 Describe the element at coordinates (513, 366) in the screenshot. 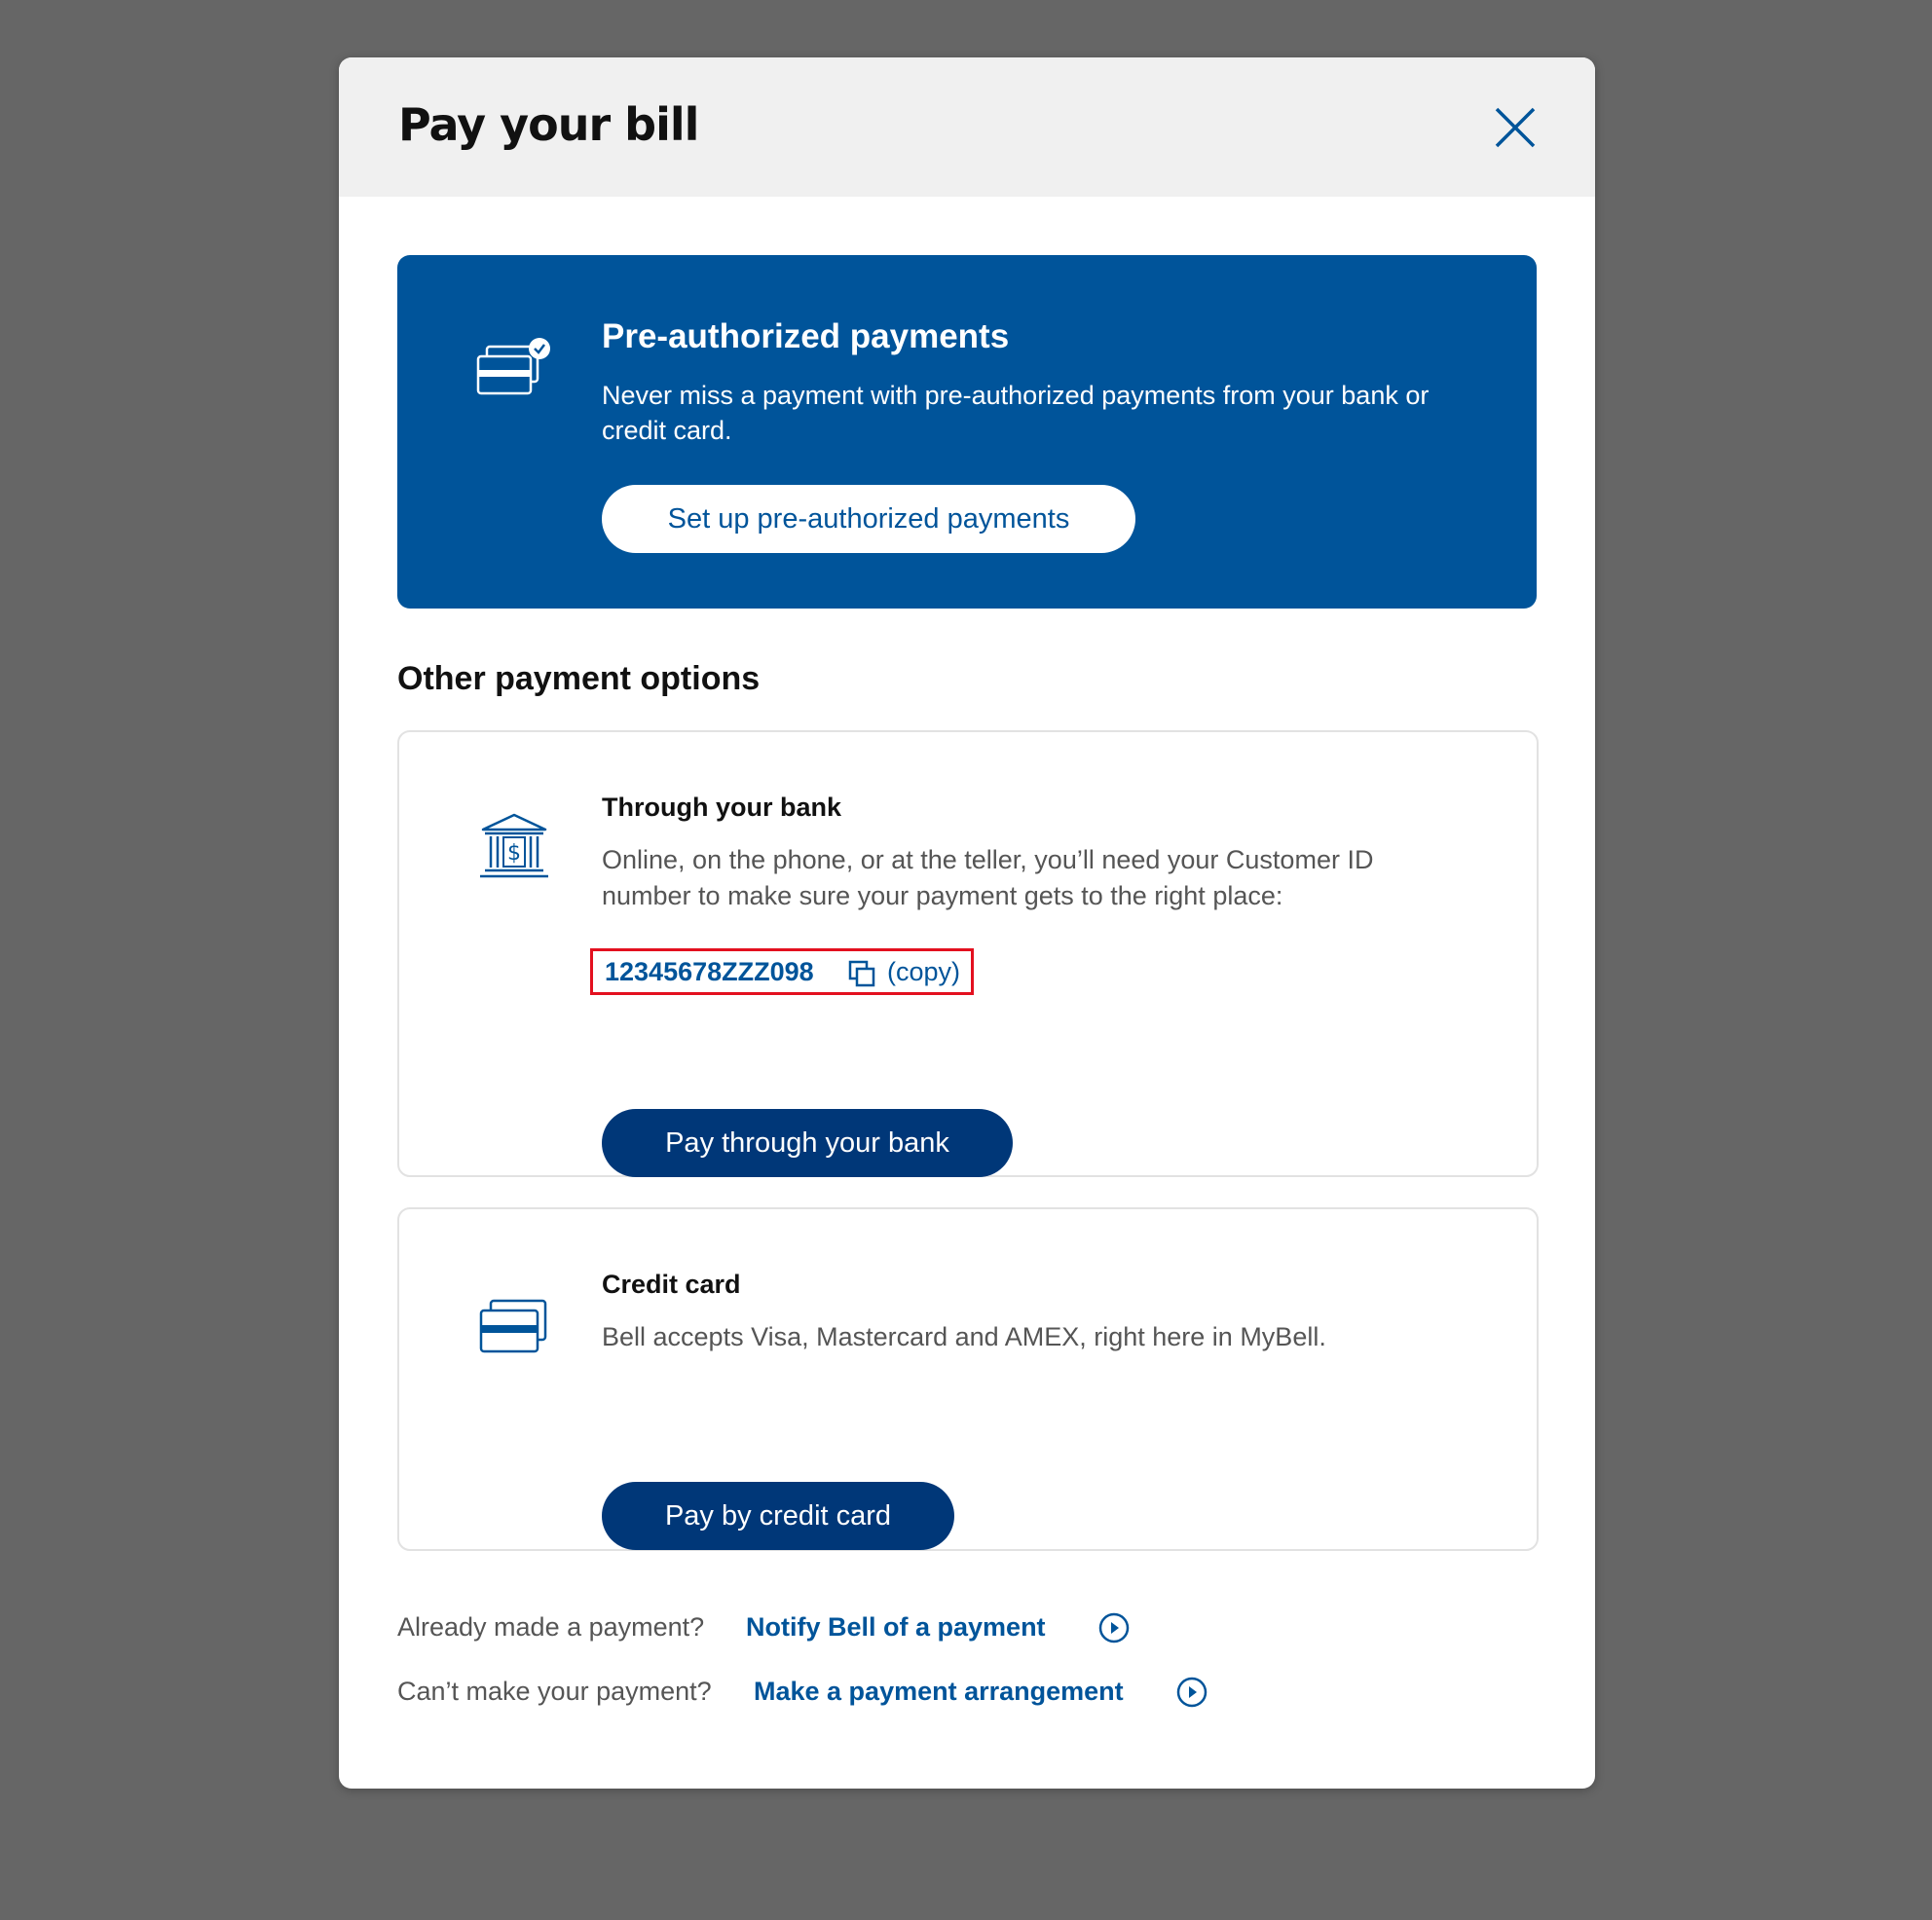

I see `credit-card-check-icon` at that location.